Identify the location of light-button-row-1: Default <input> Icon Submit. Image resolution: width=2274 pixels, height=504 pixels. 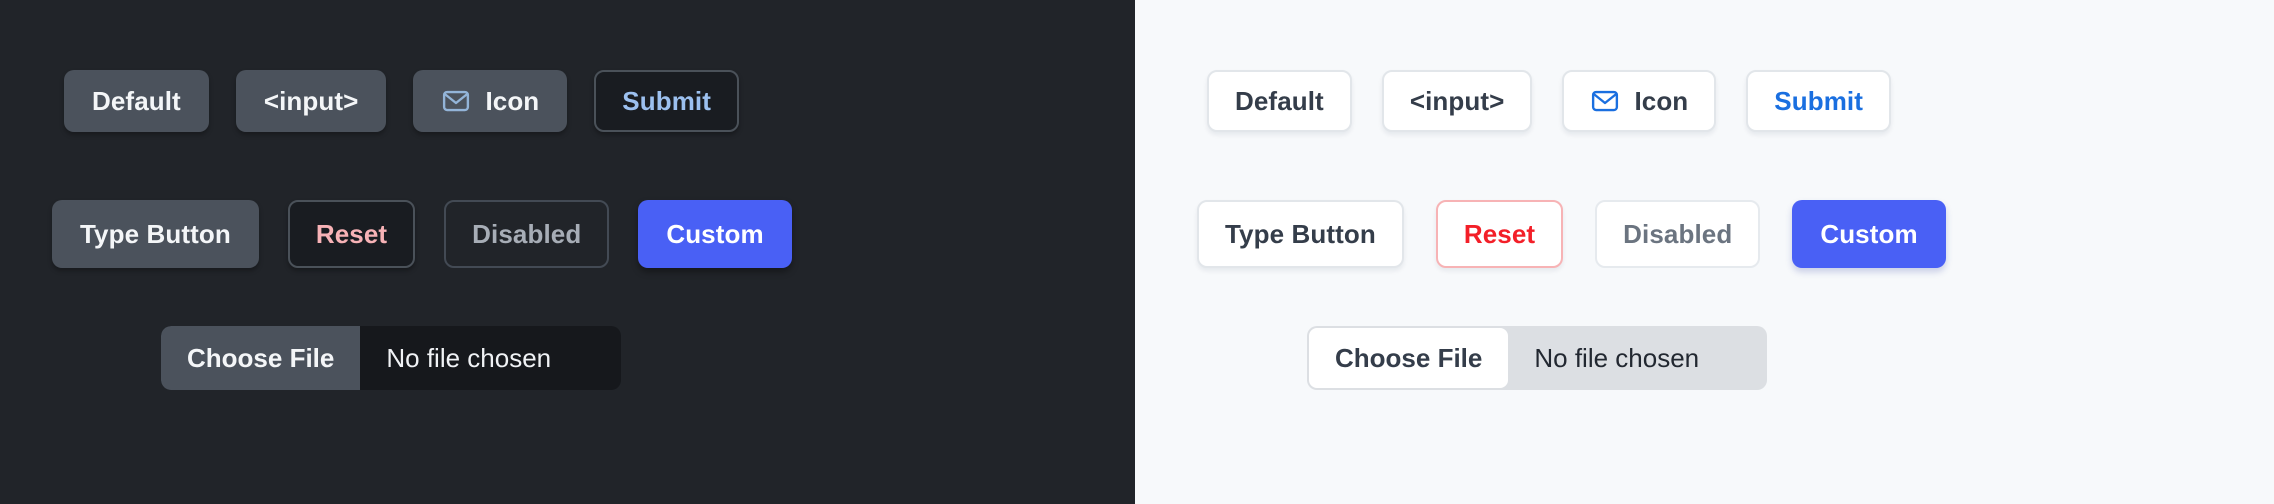
(1549, 101).